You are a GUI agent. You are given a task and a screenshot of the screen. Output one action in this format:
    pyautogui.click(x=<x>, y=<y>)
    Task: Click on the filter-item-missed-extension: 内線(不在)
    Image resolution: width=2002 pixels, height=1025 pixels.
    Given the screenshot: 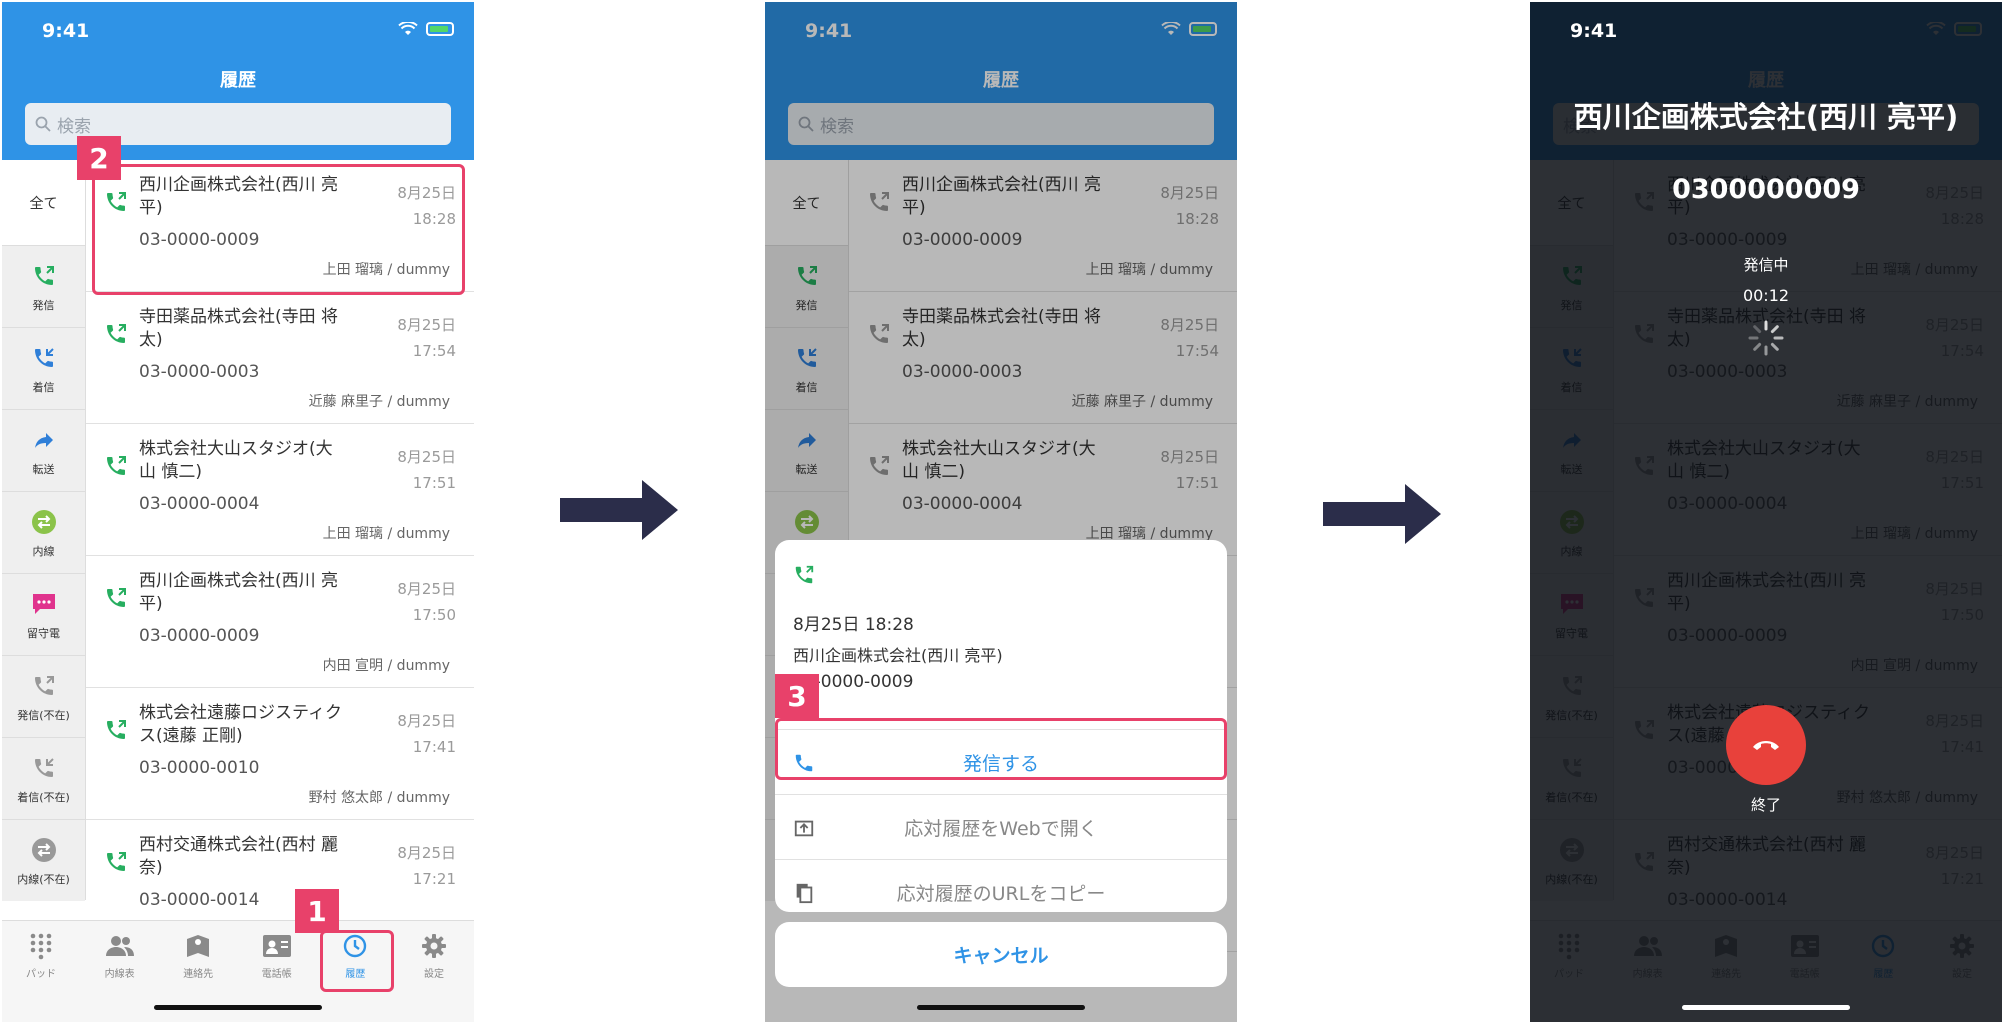 What is the action you would take?
    pyautogui.click(x=43, y=860)
    